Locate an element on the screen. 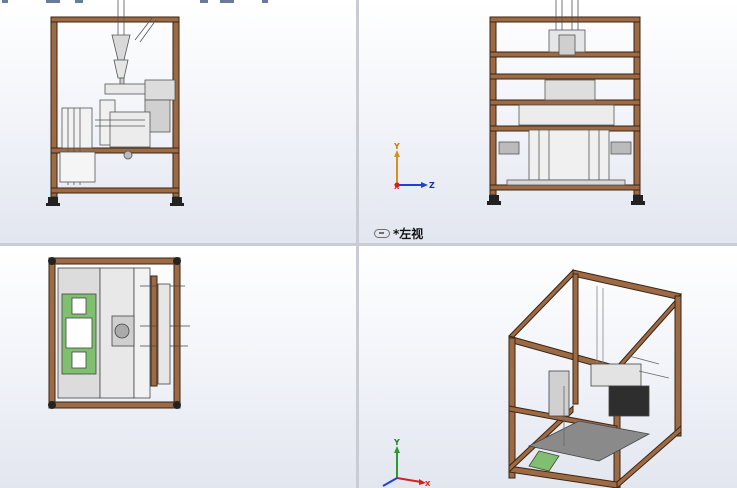 This screenshot has height=488, width=737. triad-y-label: Y is located at coordinates (396, 146).